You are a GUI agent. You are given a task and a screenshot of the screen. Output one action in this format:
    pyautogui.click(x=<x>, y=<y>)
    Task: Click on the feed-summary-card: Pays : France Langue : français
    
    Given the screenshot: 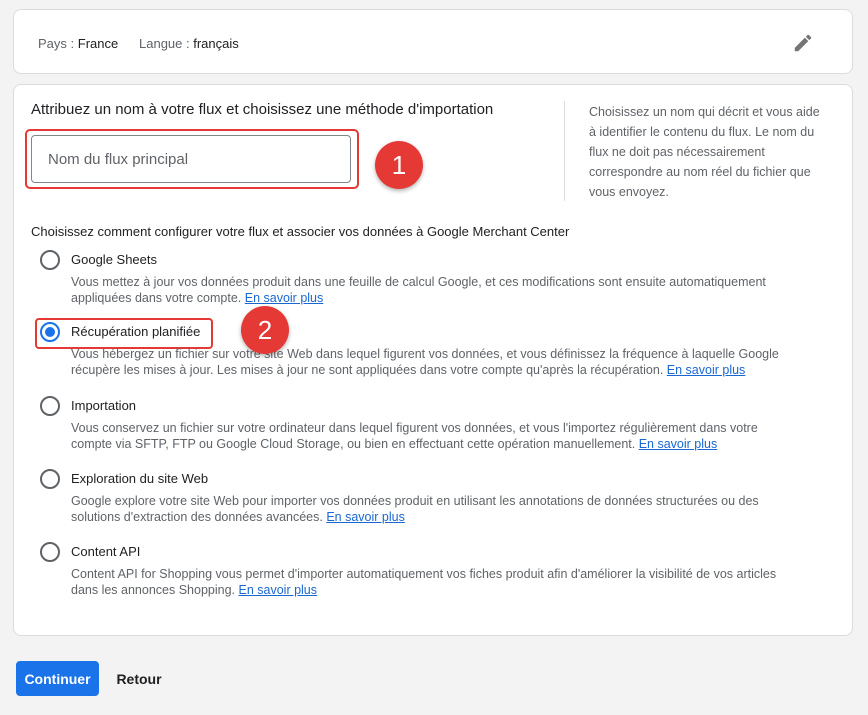 What is the action you would take?
    pyautogui.click(x=433, y=41)
    